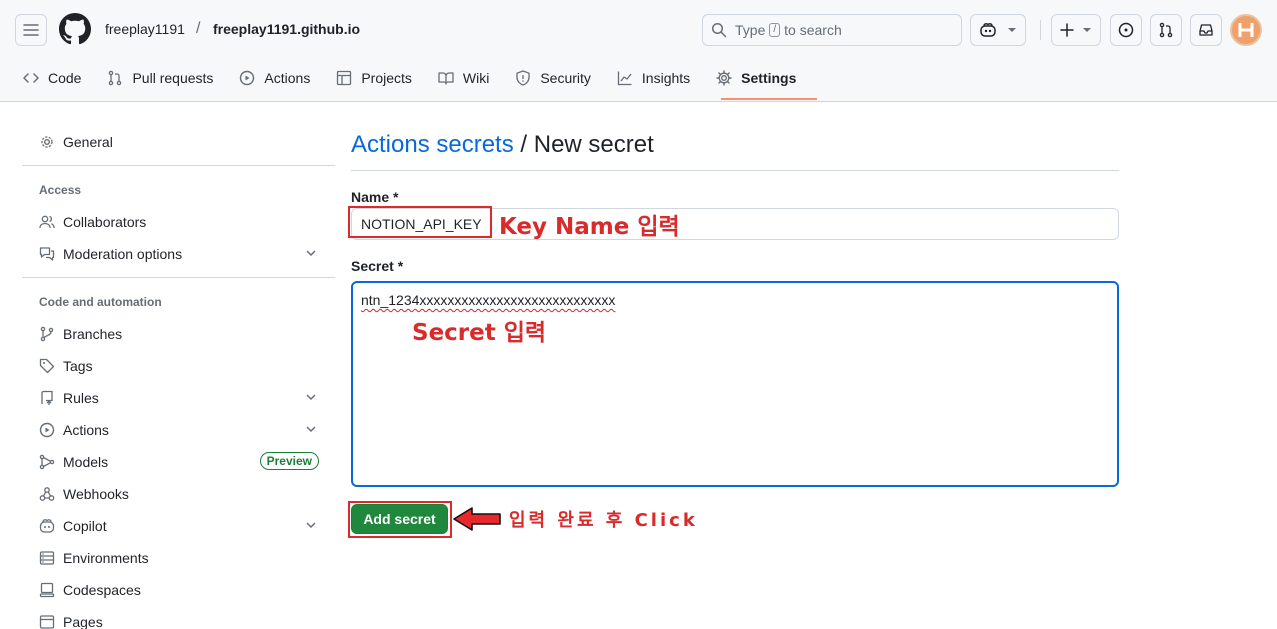 Image resolution: width=1277 pixels, height=629 pixels. I want to click on tab-label: Security, so click(565, 78).